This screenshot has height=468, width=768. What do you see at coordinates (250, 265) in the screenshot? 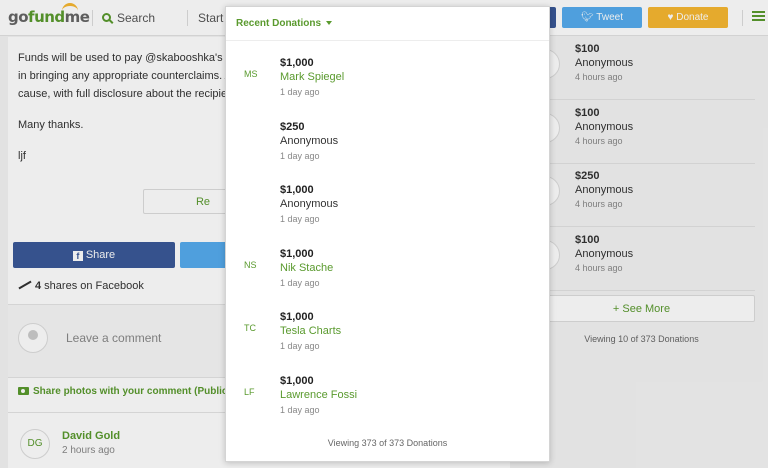
I see `donor-initials: NS` at bounding box center [250, 265].